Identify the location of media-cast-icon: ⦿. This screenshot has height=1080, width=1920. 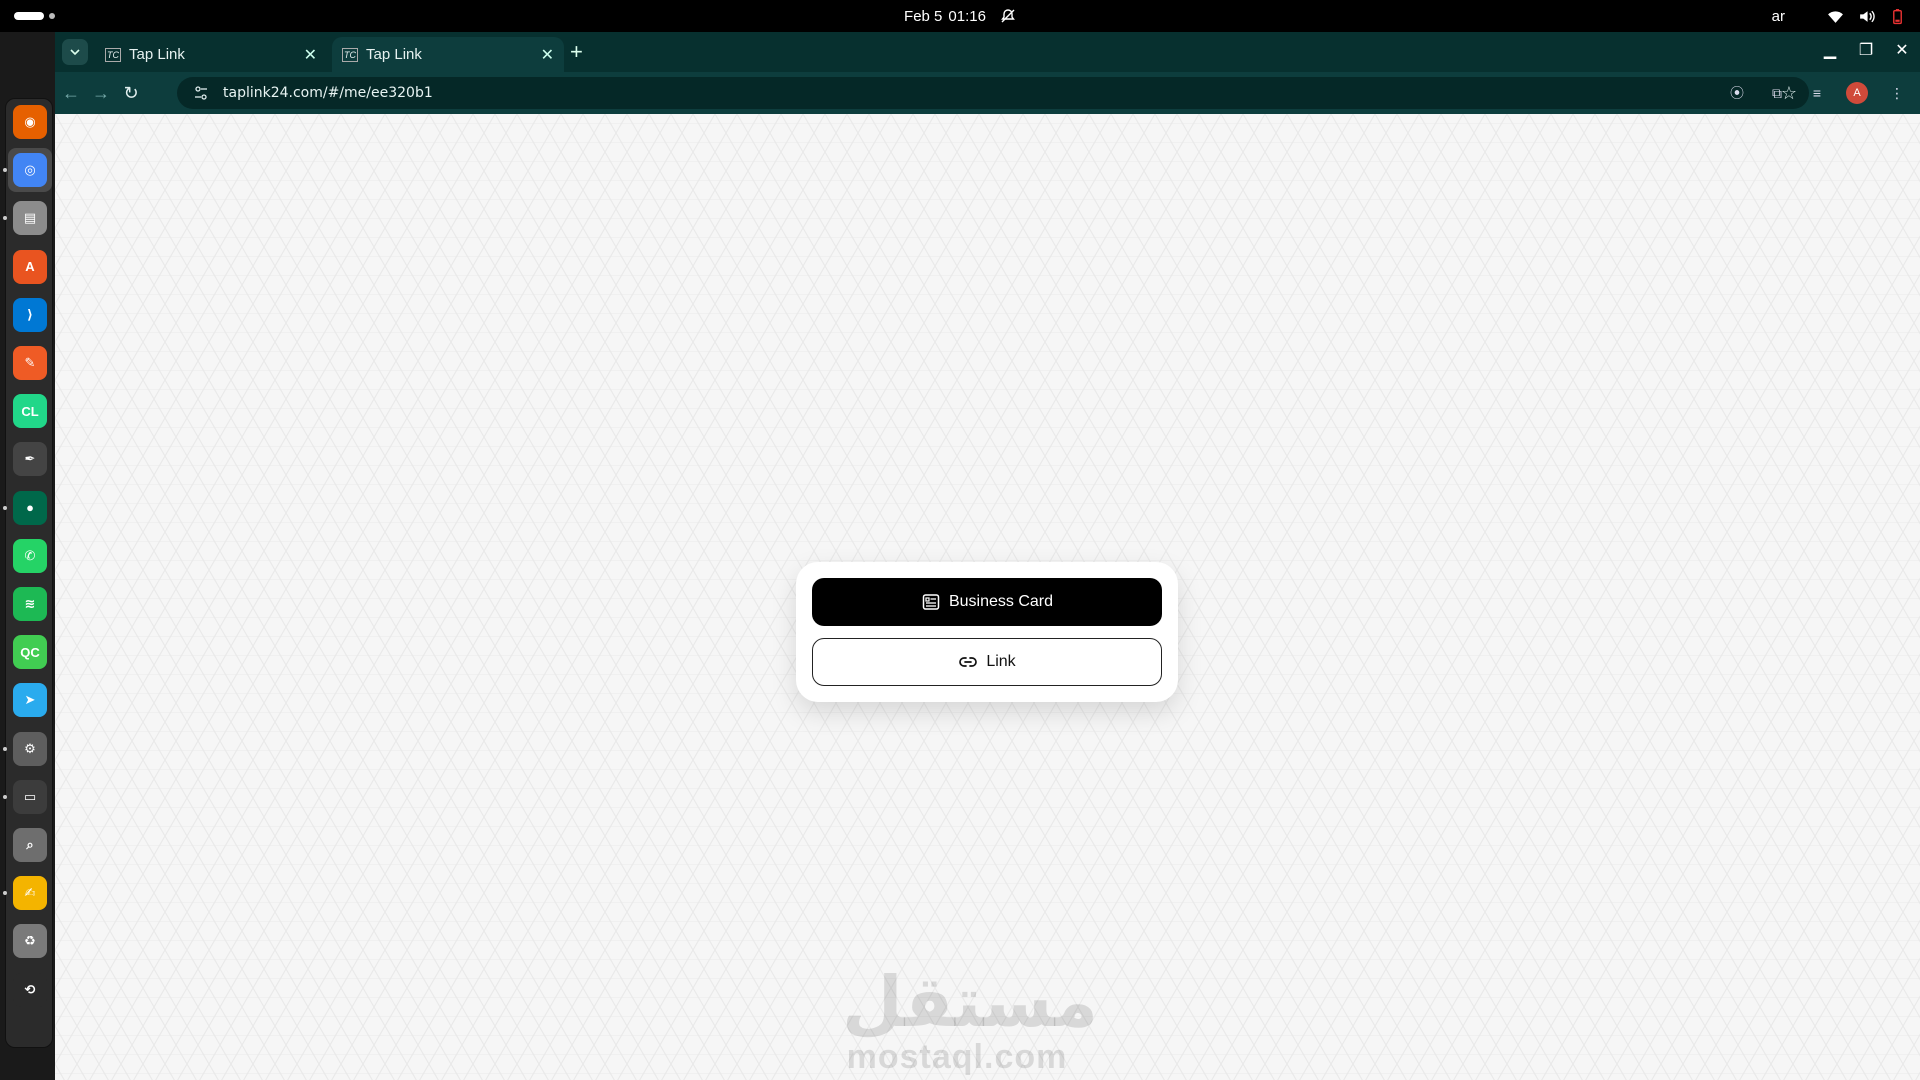
(1737, 93).